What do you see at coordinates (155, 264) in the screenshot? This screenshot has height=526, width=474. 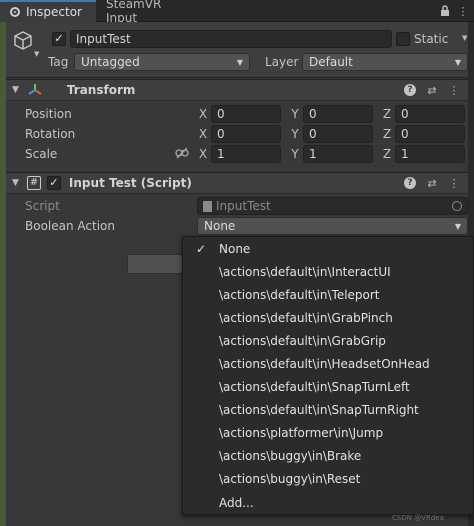 I see `add-component-button` at bounding box center [155, 264].